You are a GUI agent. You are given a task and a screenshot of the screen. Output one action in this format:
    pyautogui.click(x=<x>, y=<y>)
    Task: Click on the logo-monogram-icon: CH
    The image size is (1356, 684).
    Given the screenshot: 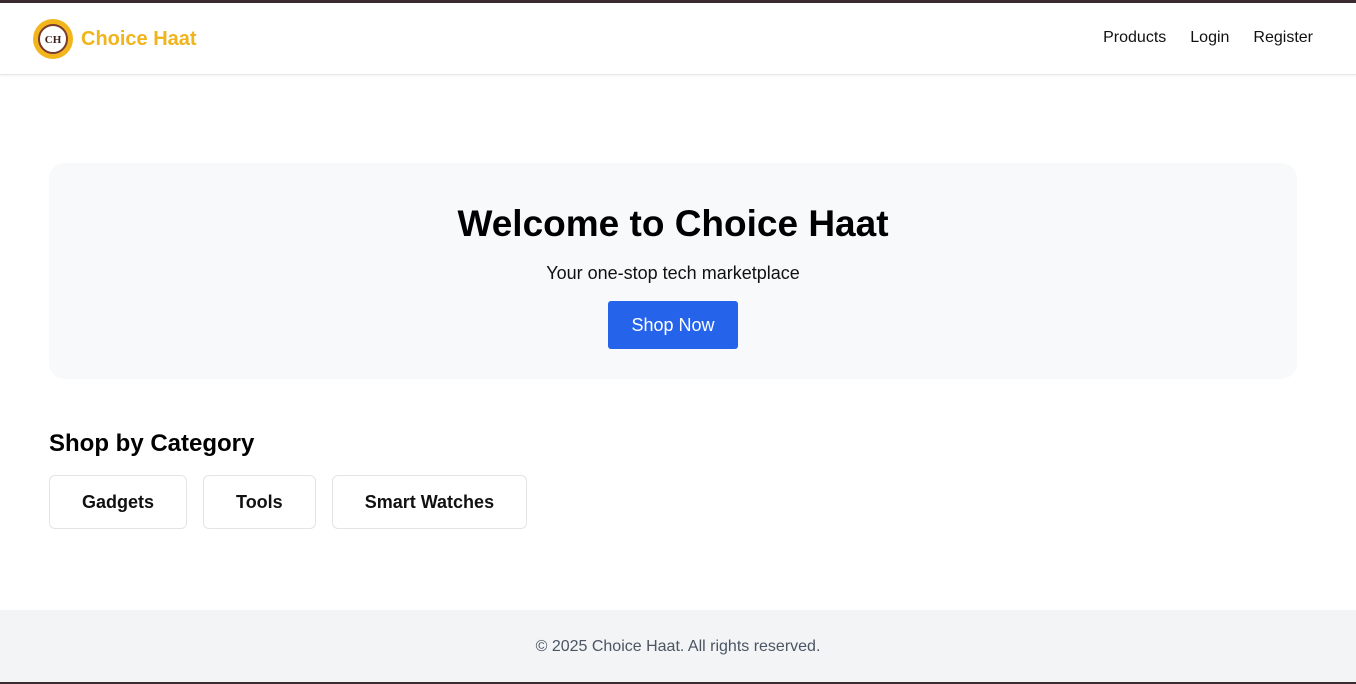 What is the action you would take?
    pyautogui.click(x=53, y=40)
    